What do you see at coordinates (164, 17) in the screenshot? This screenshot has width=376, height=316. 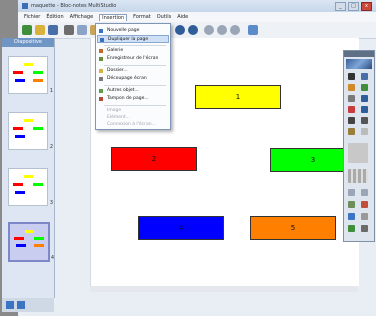 I see `menu-tools: Outils` at bounding box center [164, 17].